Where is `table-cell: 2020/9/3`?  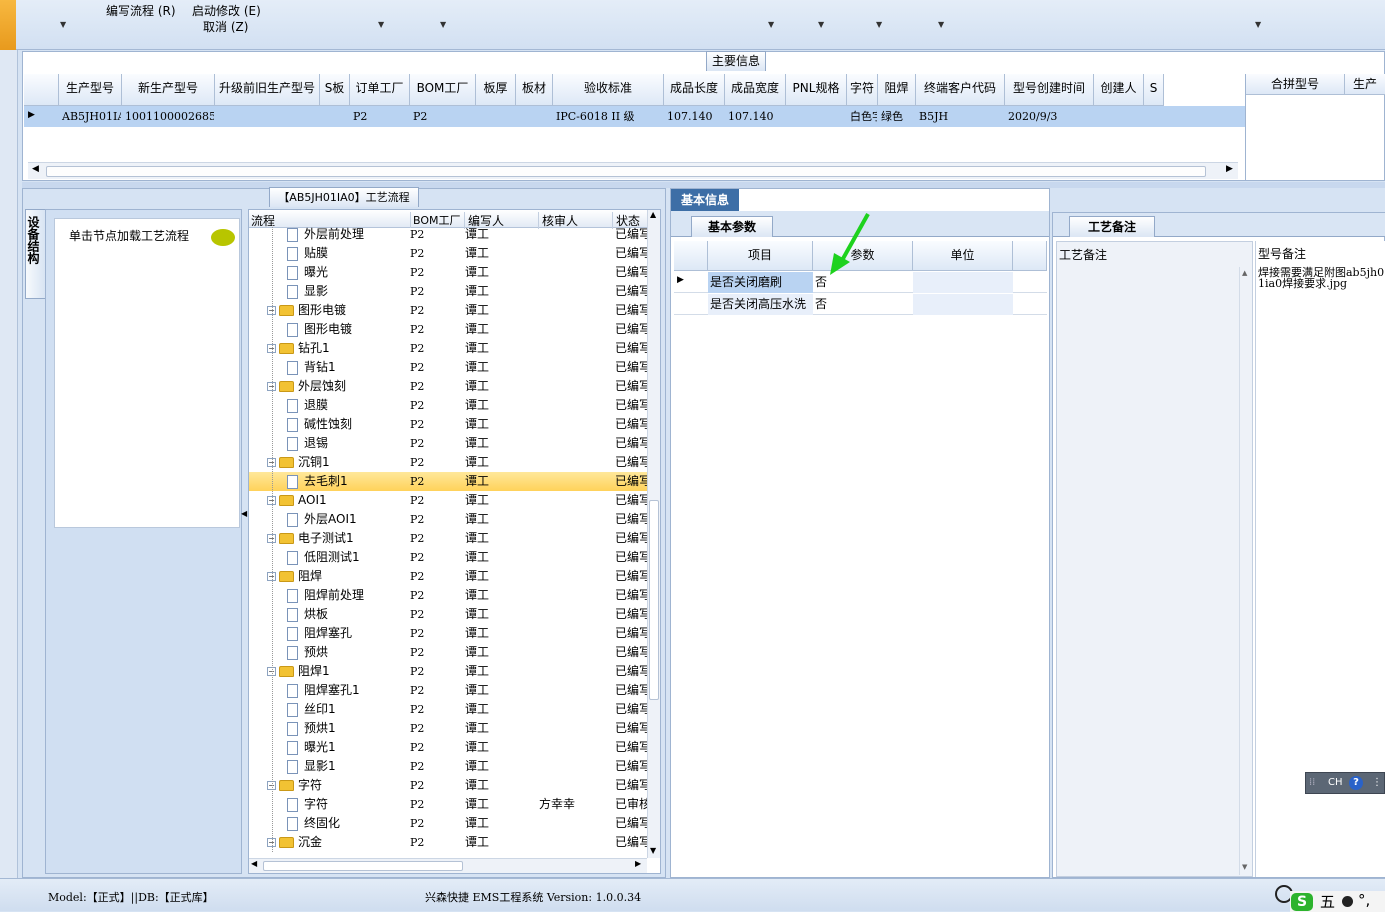
table-cell: 2020/9/3 is located at coordinates (1049, 116).